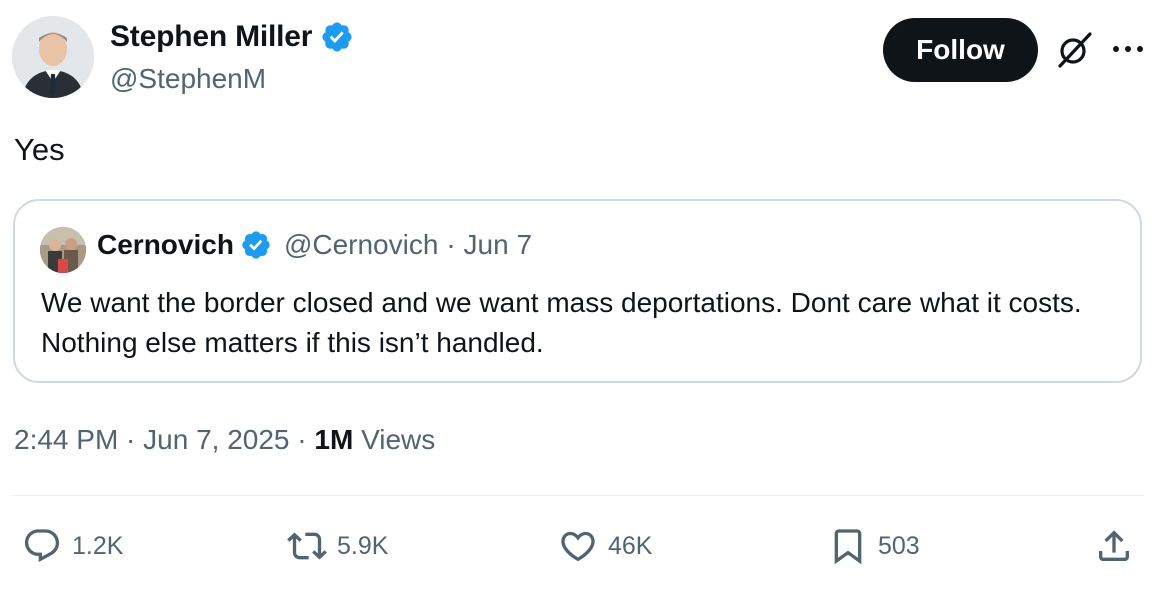 The height and width of the screenshot is (594, 1172). What do you see at coordinates (188, 79) in the screenshot?
I see `author-handle: @StephenM` at bounding box center [188, 79].